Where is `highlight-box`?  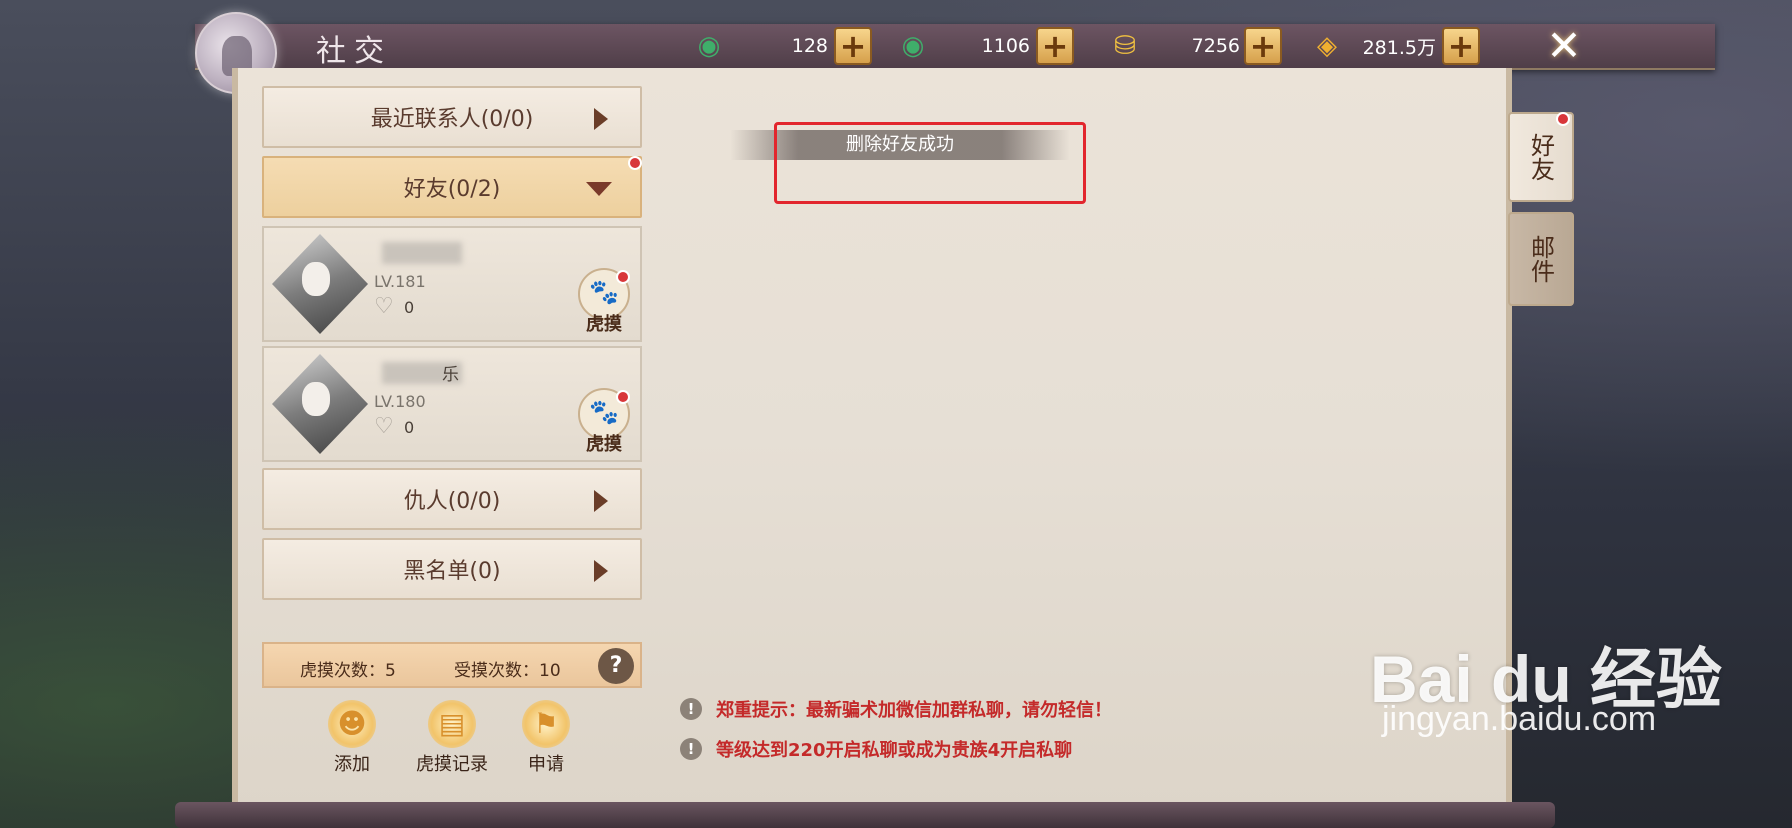
highlight-box is located at coordinates (930, 163).